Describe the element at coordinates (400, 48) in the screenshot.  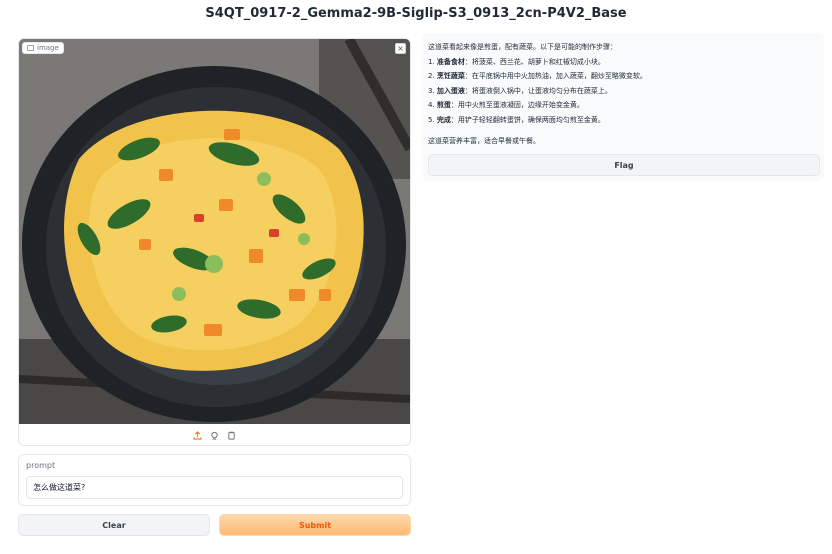
I see `remove-image-button: ×` at that location.